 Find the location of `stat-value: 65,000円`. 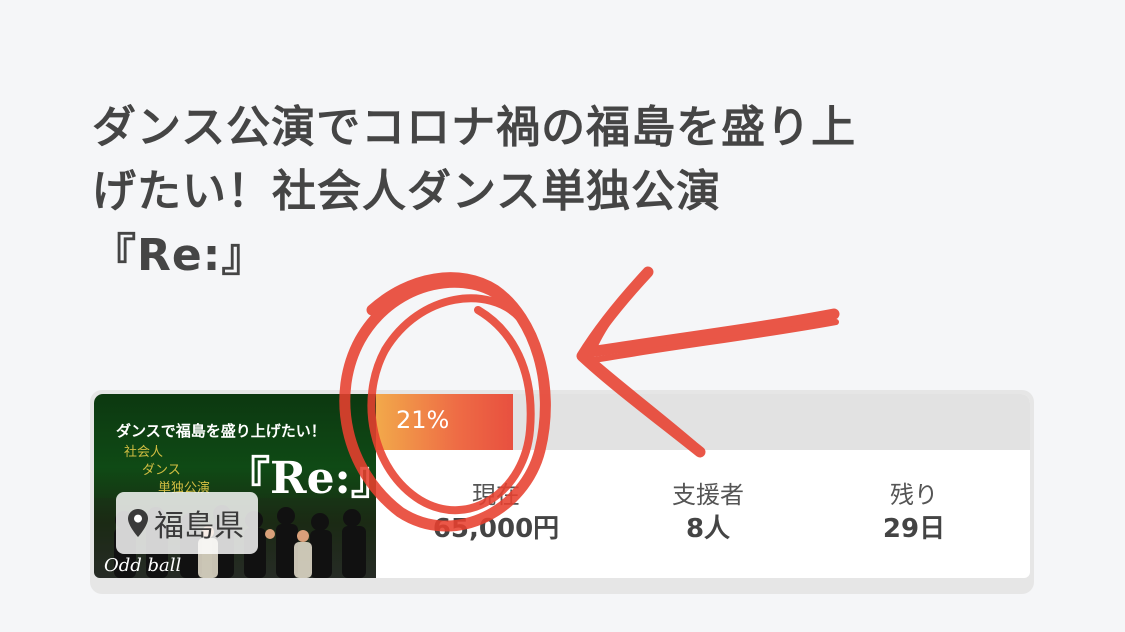

stat-value: 65,000円 is located at coordinates (496, 529).